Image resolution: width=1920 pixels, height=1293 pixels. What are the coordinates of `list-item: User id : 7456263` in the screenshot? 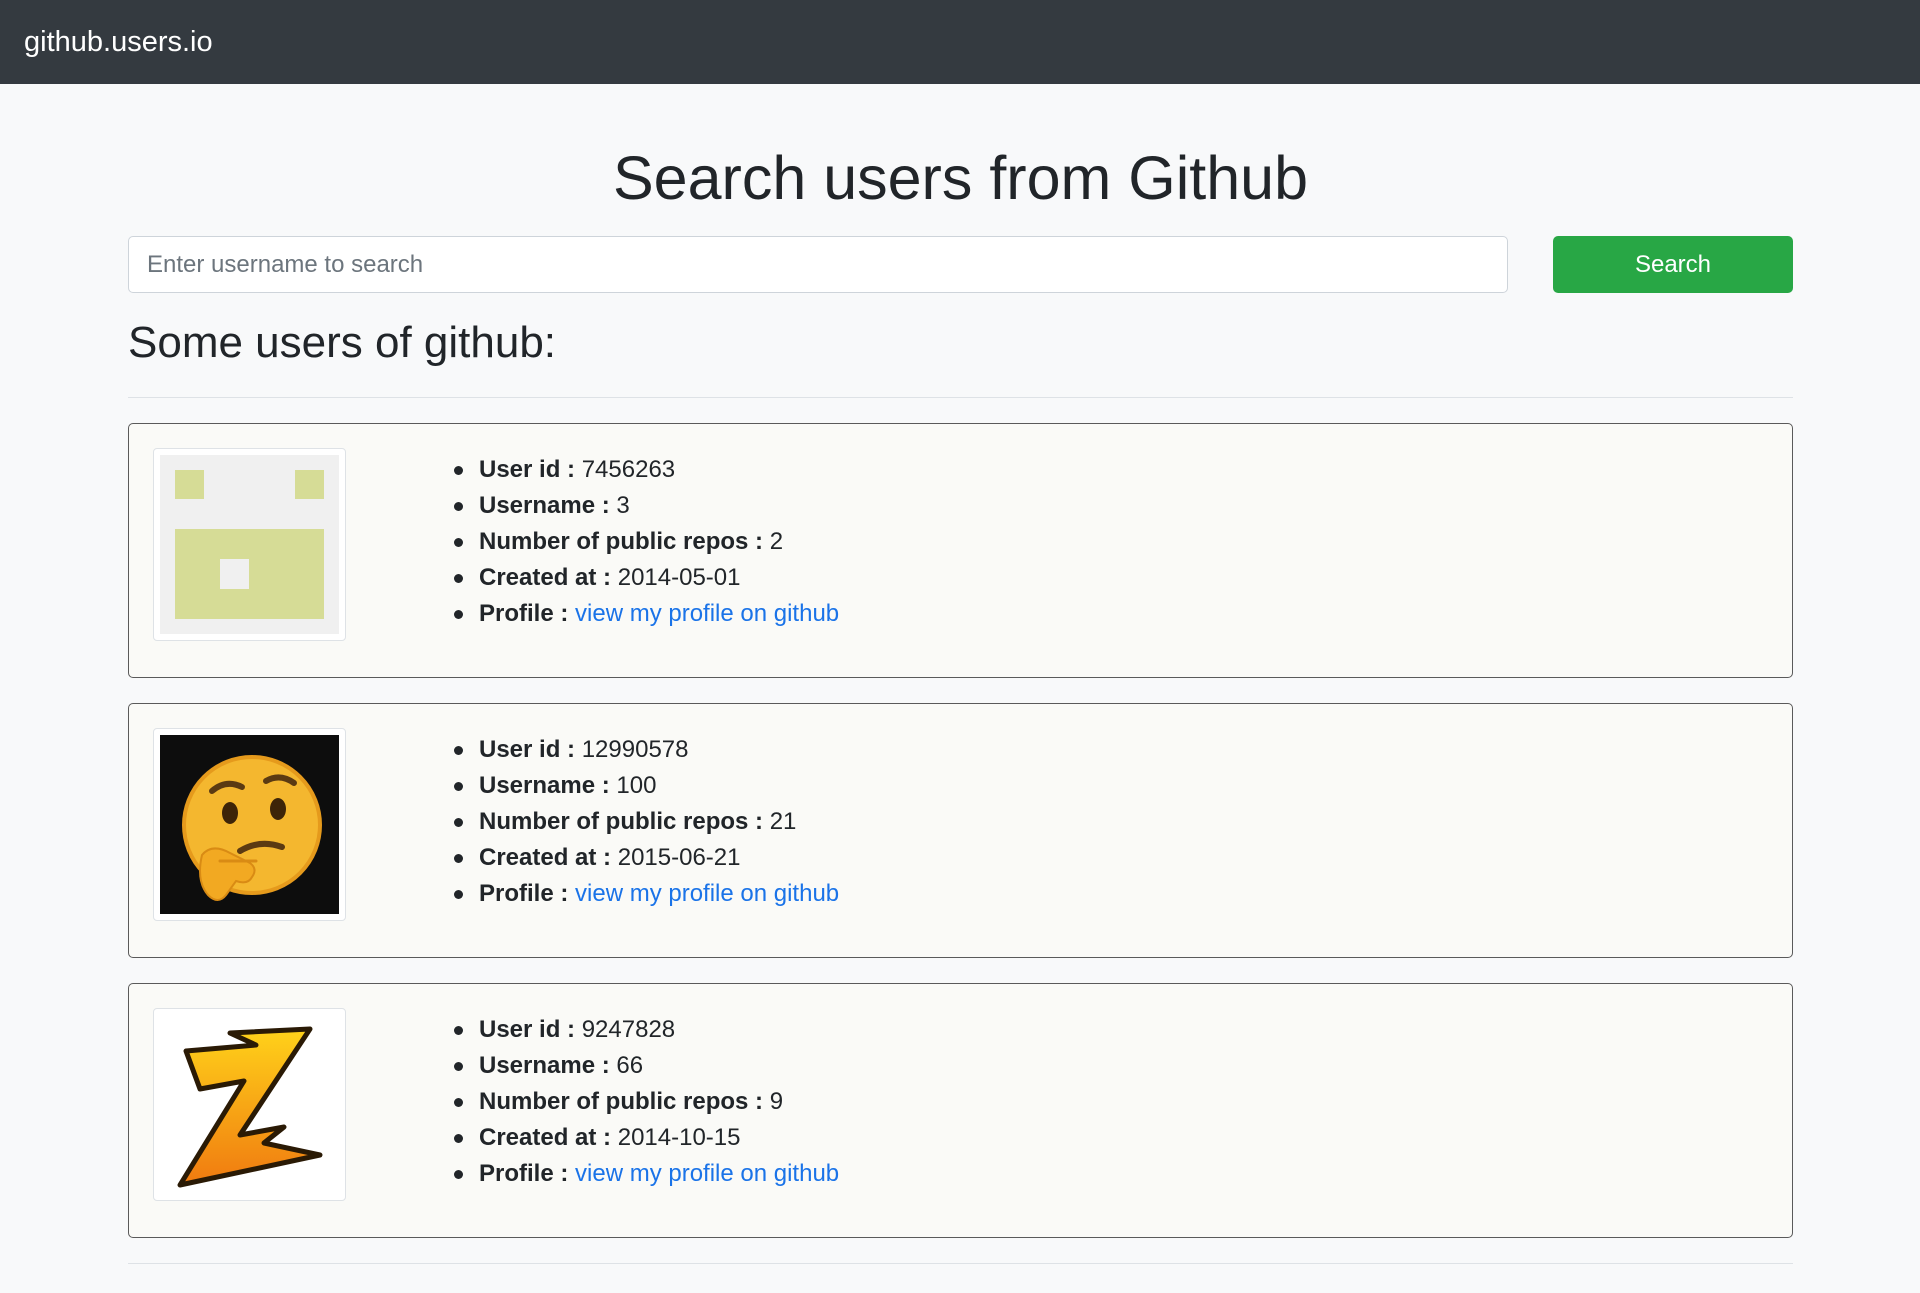 It's located at (646, 470).